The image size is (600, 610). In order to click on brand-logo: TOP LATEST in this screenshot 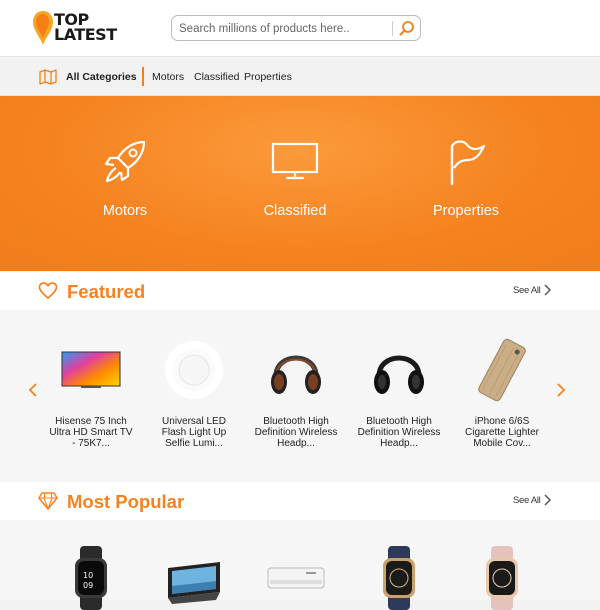, I will do `click(79, 29)`.